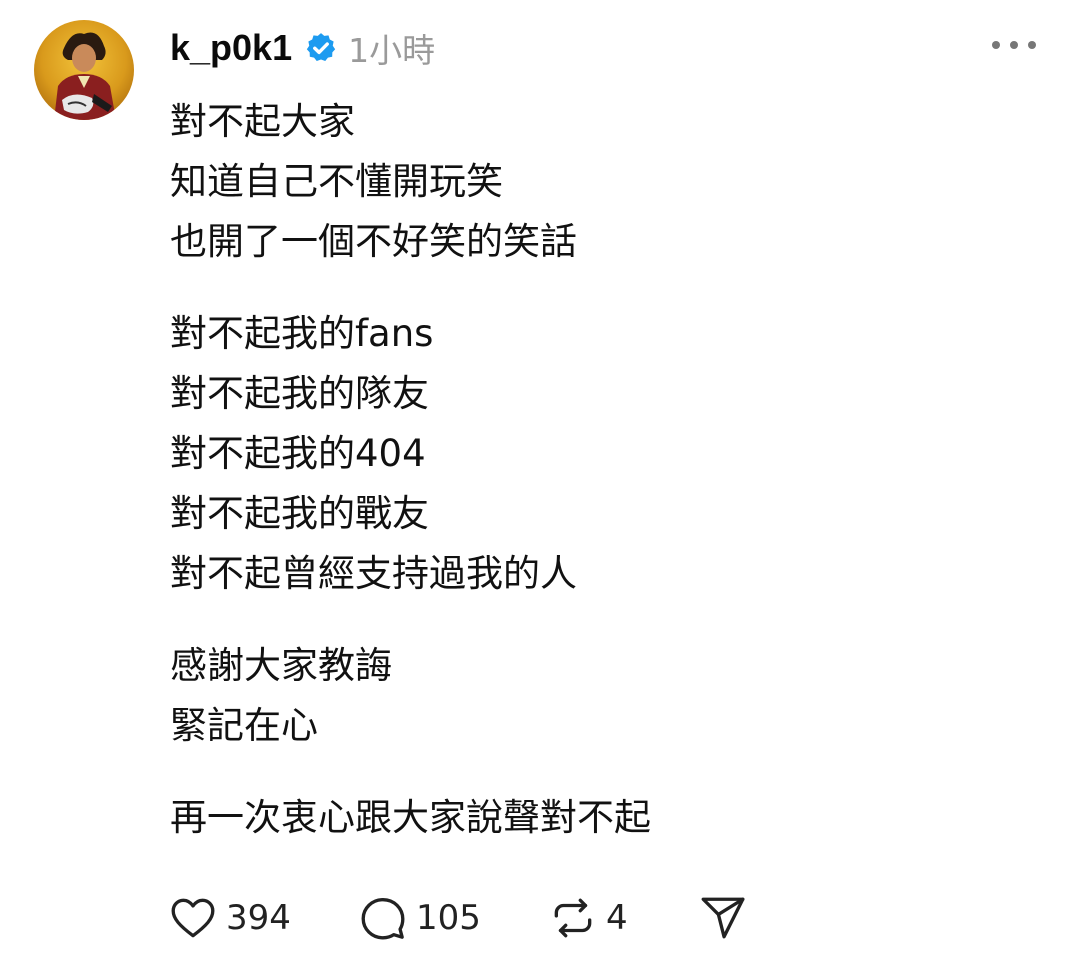  Describe the element at coordinates (383, 919) in the screenshot. I see `comment-bubble-icon` at that location.